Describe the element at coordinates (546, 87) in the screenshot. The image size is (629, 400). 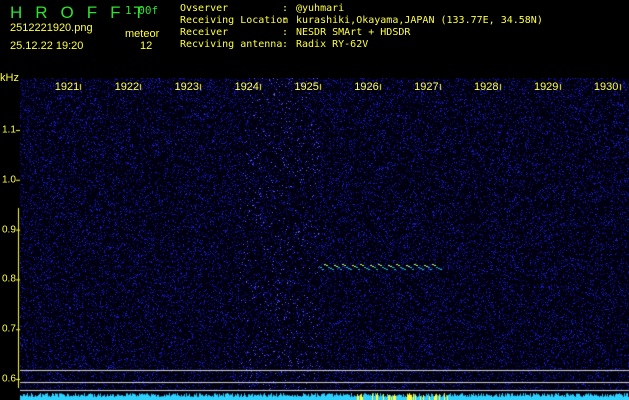
I see `x-tick-label: 1929` at that location.